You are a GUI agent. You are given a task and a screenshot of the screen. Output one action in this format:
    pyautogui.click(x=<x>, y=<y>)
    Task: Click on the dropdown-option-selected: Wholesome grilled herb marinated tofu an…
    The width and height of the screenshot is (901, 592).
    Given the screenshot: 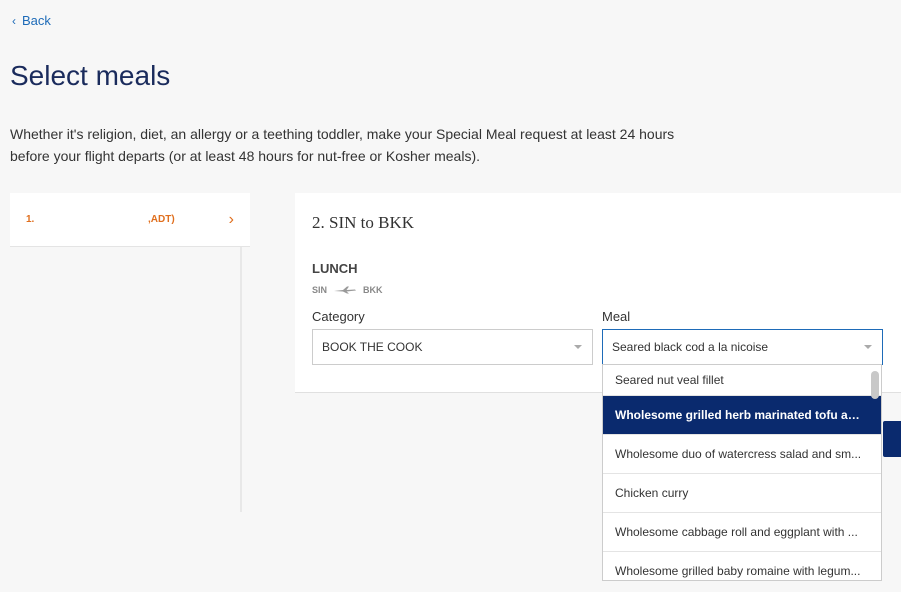 What is the action you would take?
    pyautogui.click(x=742, y=415)
    